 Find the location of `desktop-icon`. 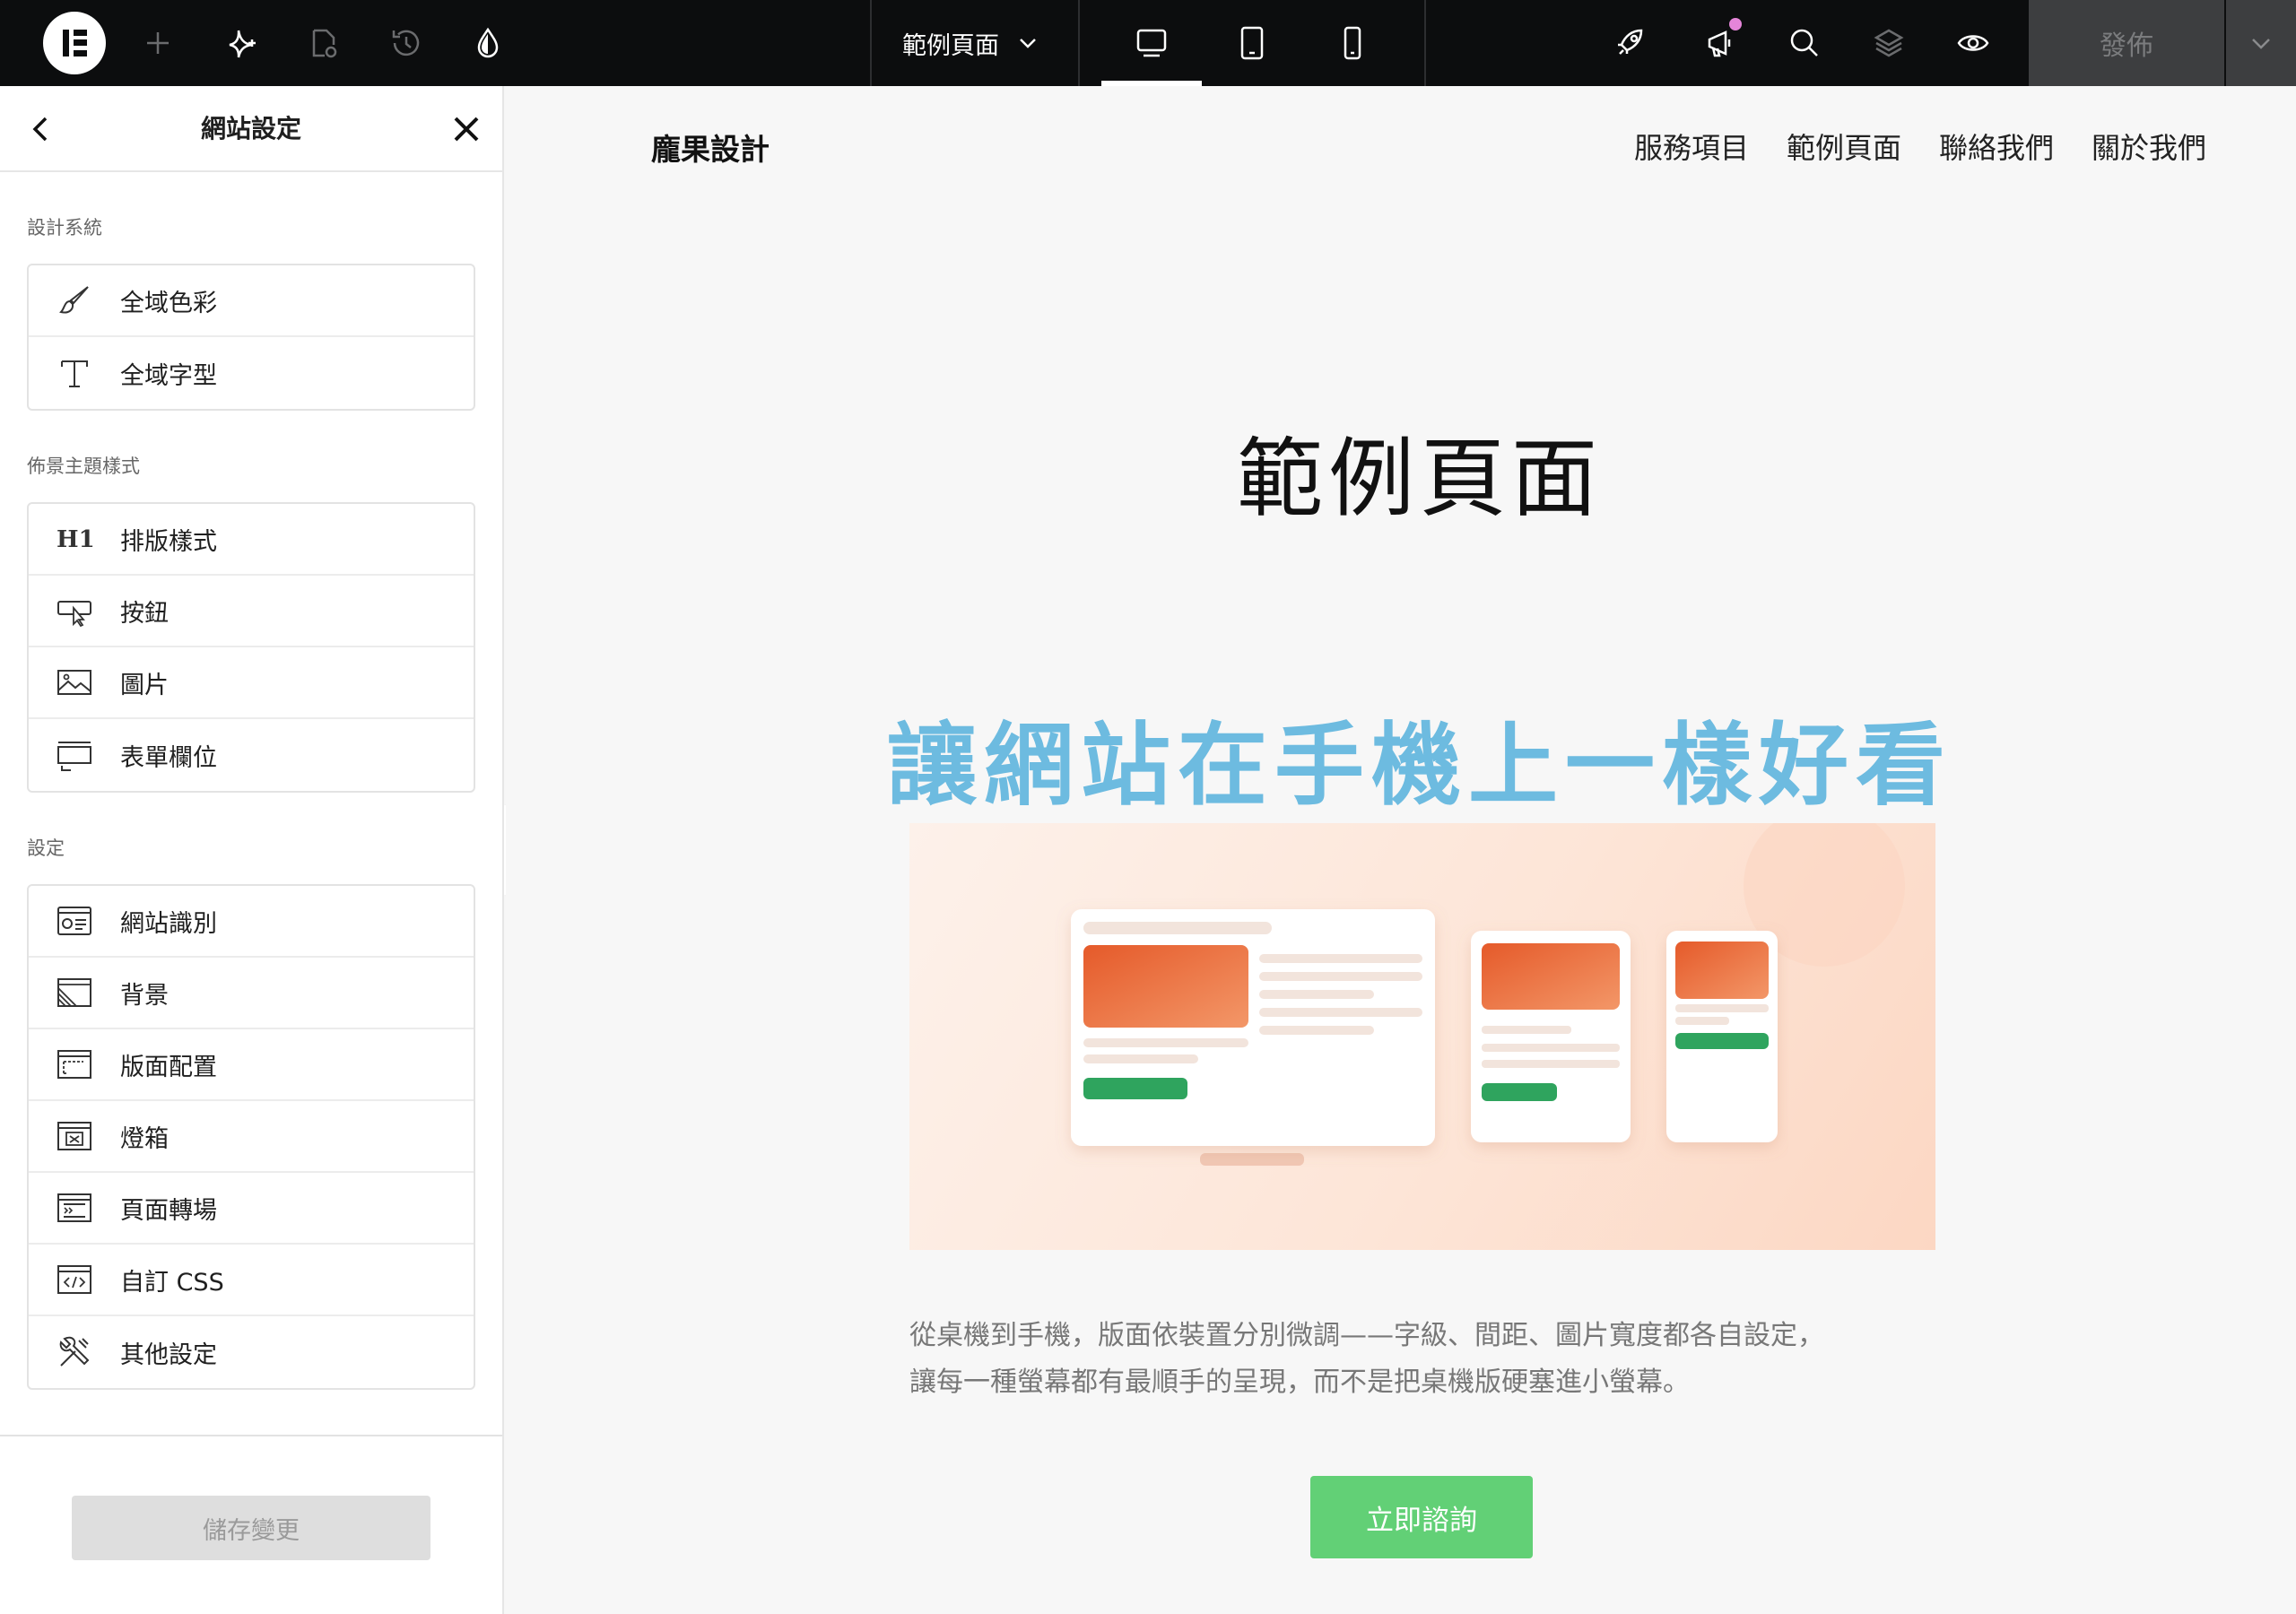

desktop-icon is located at coordinates (1151, 43).